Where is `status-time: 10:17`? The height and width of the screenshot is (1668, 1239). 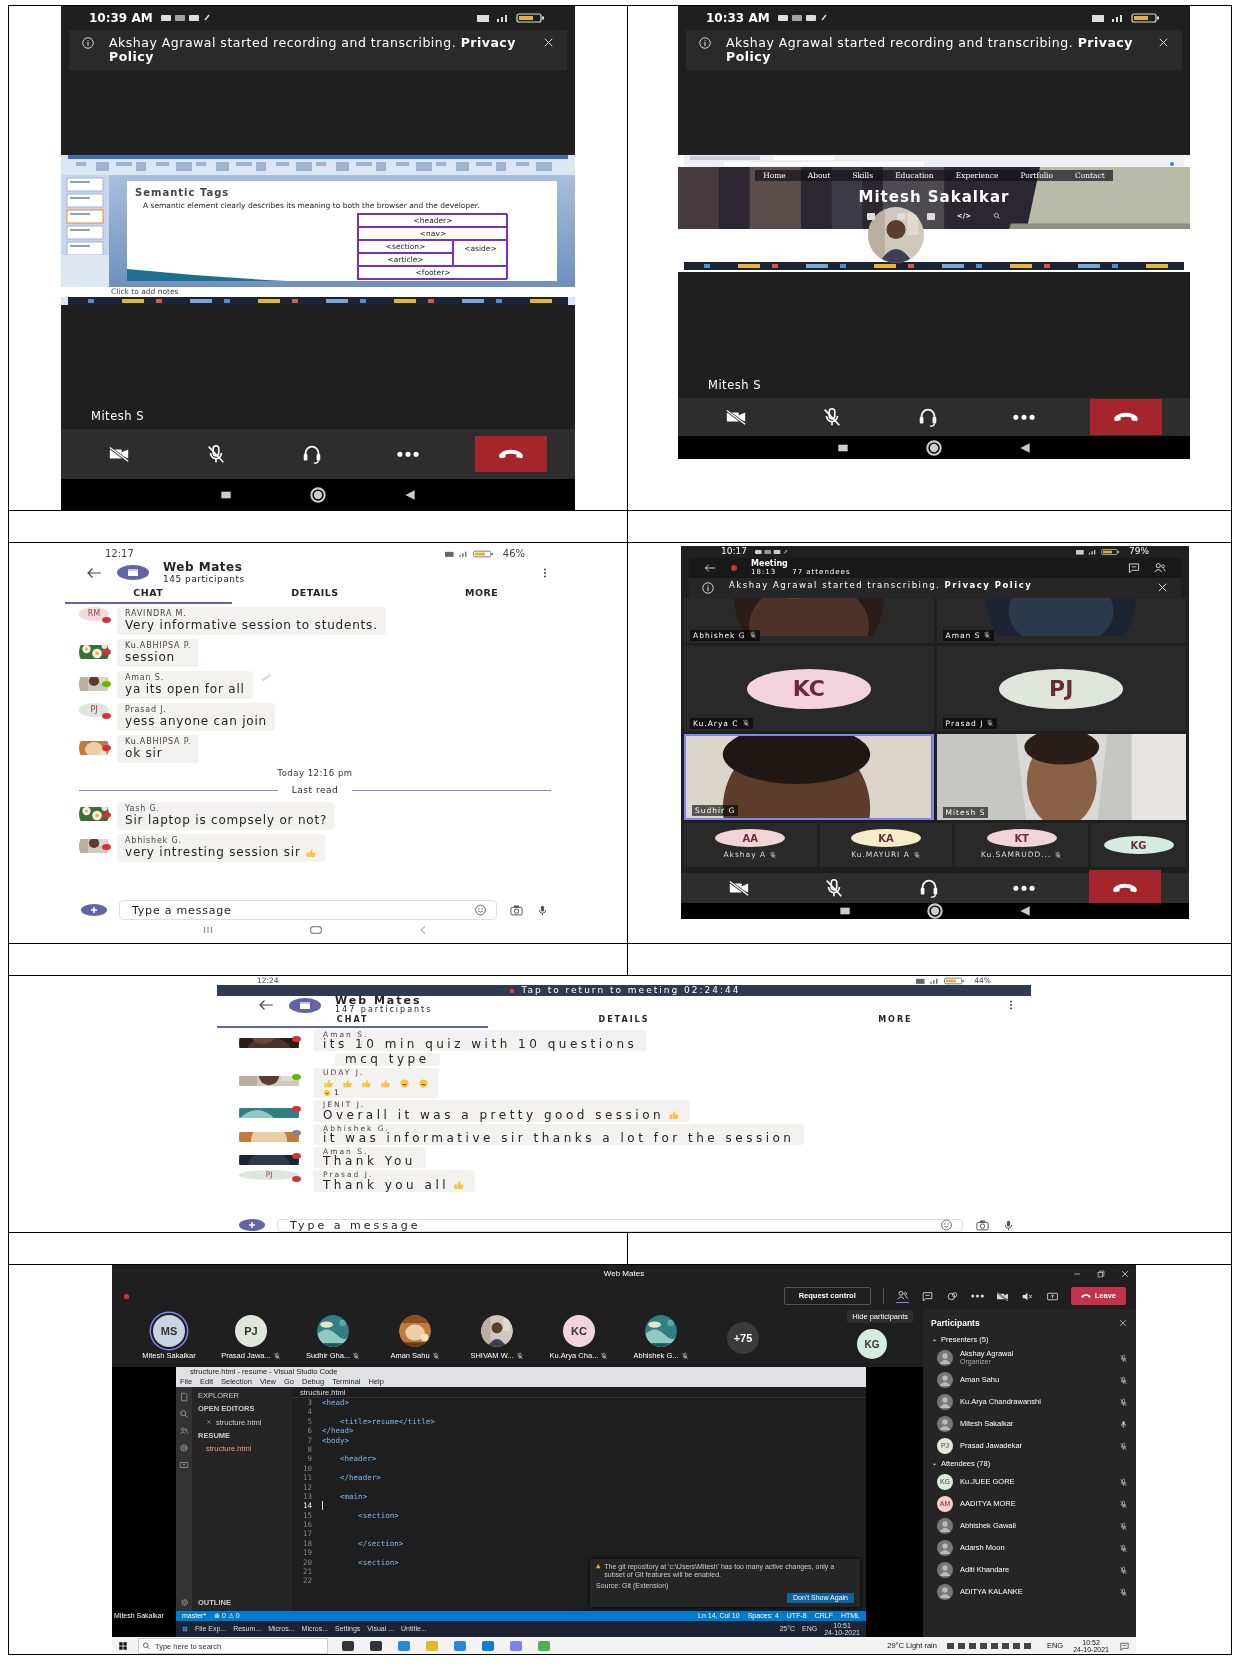
status-time: 10:17 is located at coordinates (734, 552).